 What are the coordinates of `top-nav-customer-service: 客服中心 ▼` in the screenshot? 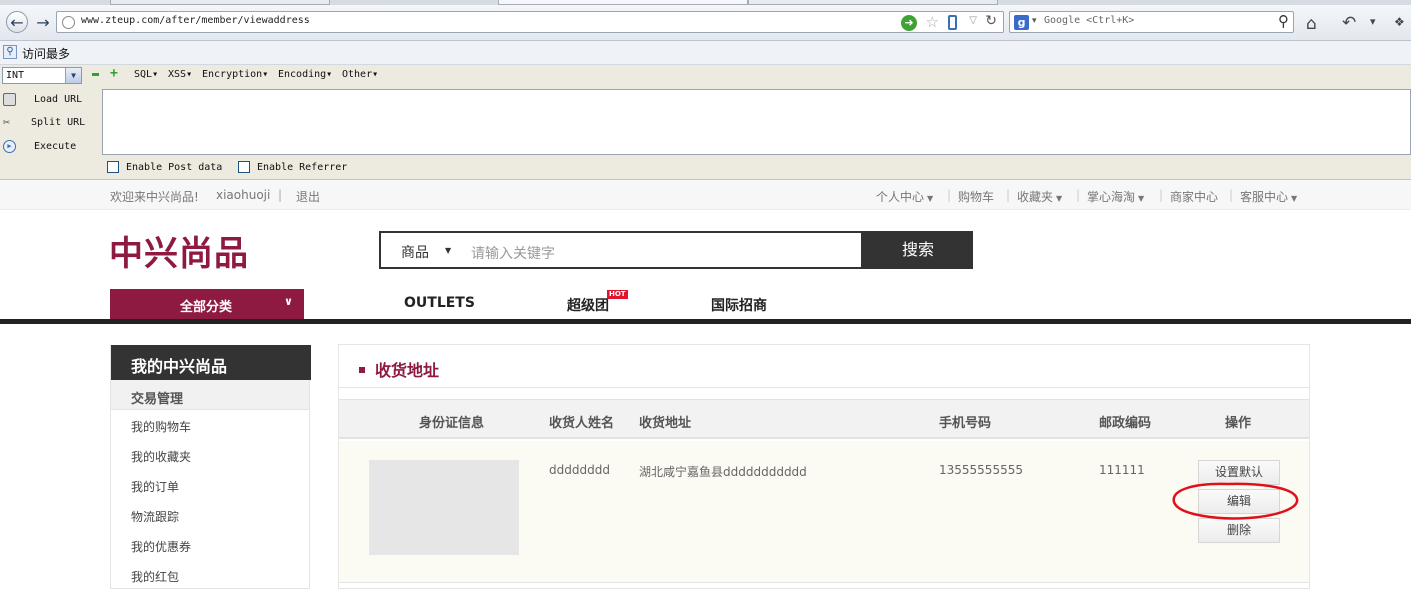 It's located at (1268, 196).